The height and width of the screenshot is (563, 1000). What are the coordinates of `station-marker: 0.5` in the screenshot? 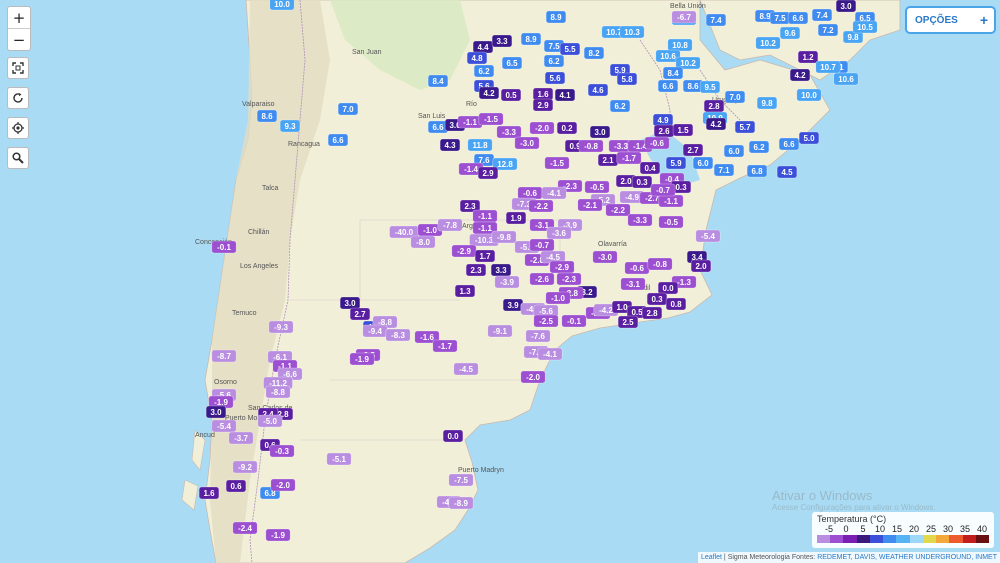 It's located at (511, 95).